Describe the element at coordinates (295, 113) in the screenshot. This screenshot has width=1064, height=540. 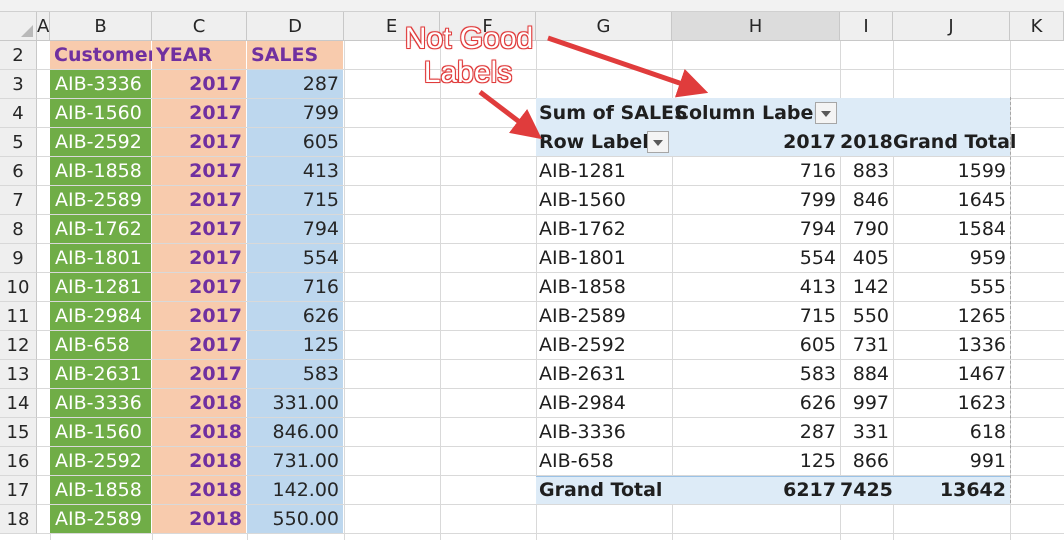
I see `sales-cell: 799` at that location.